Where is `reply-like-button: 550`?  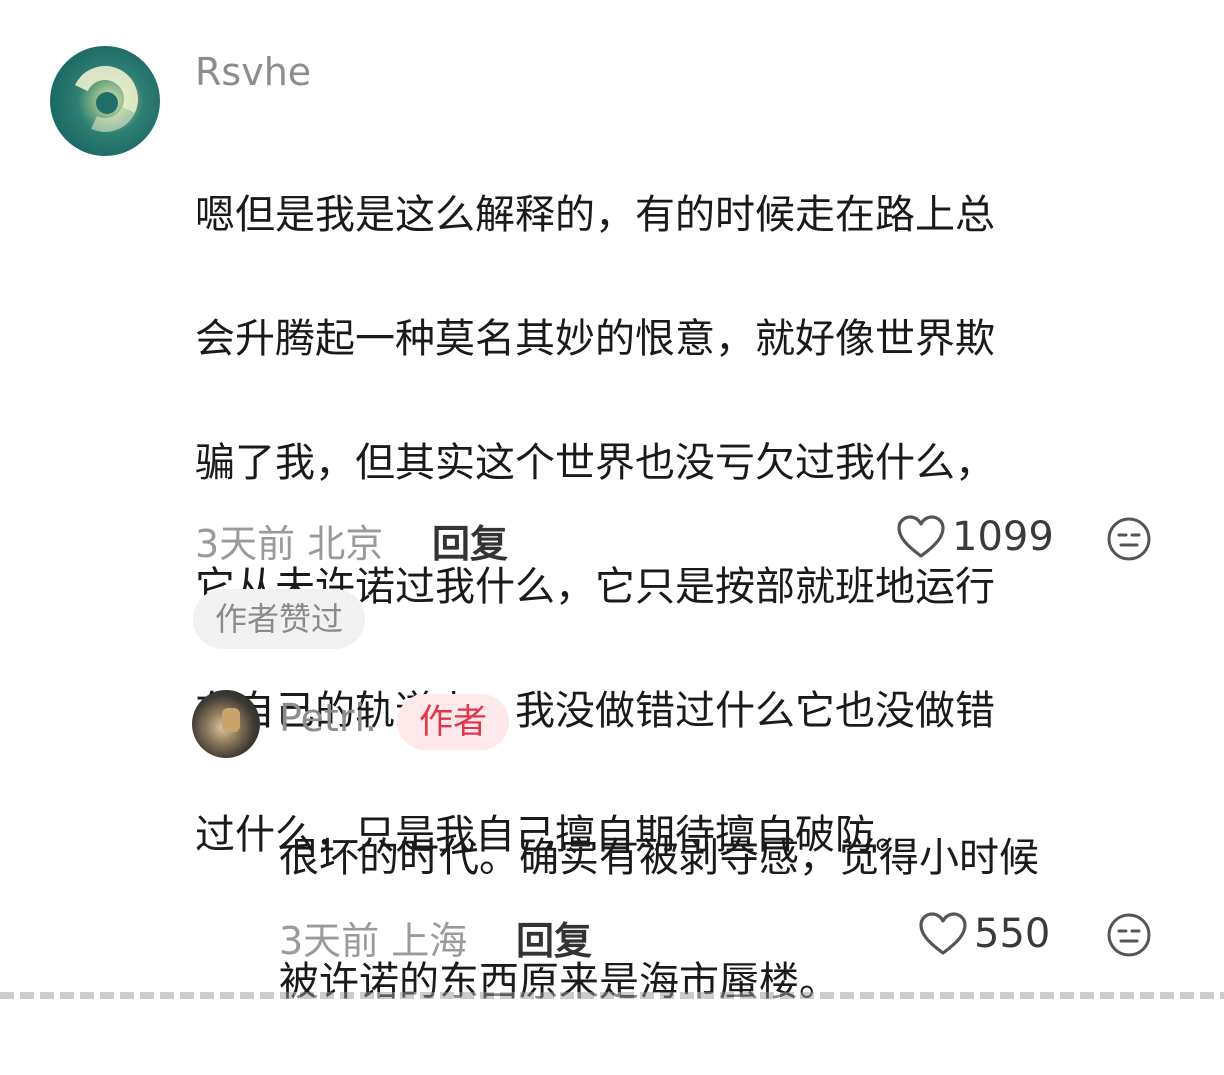 reply-like-button: 550 is located at coordinates (984, 934).